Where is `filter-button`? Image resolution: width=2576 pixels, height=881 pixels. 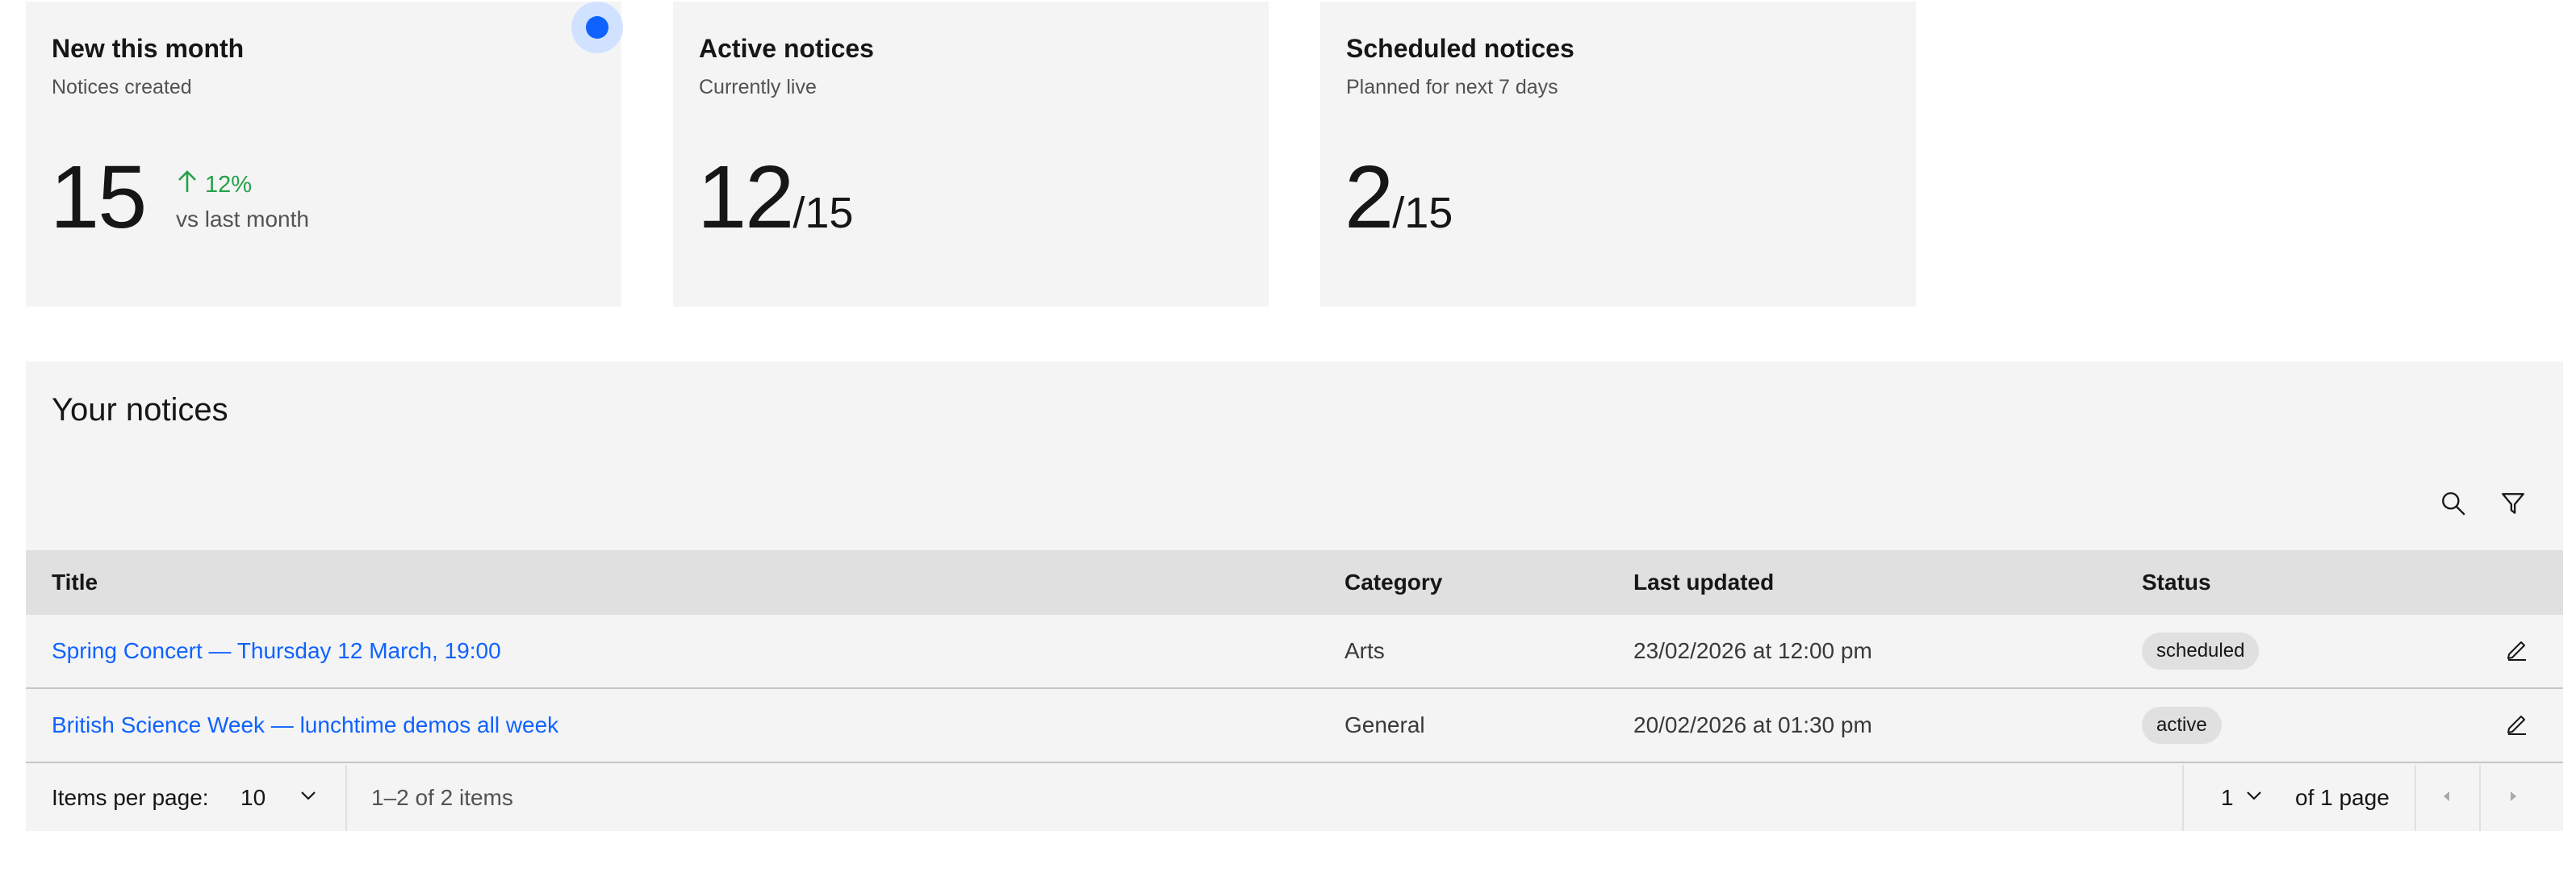 filter-button is located at coordinates (2513, 505).